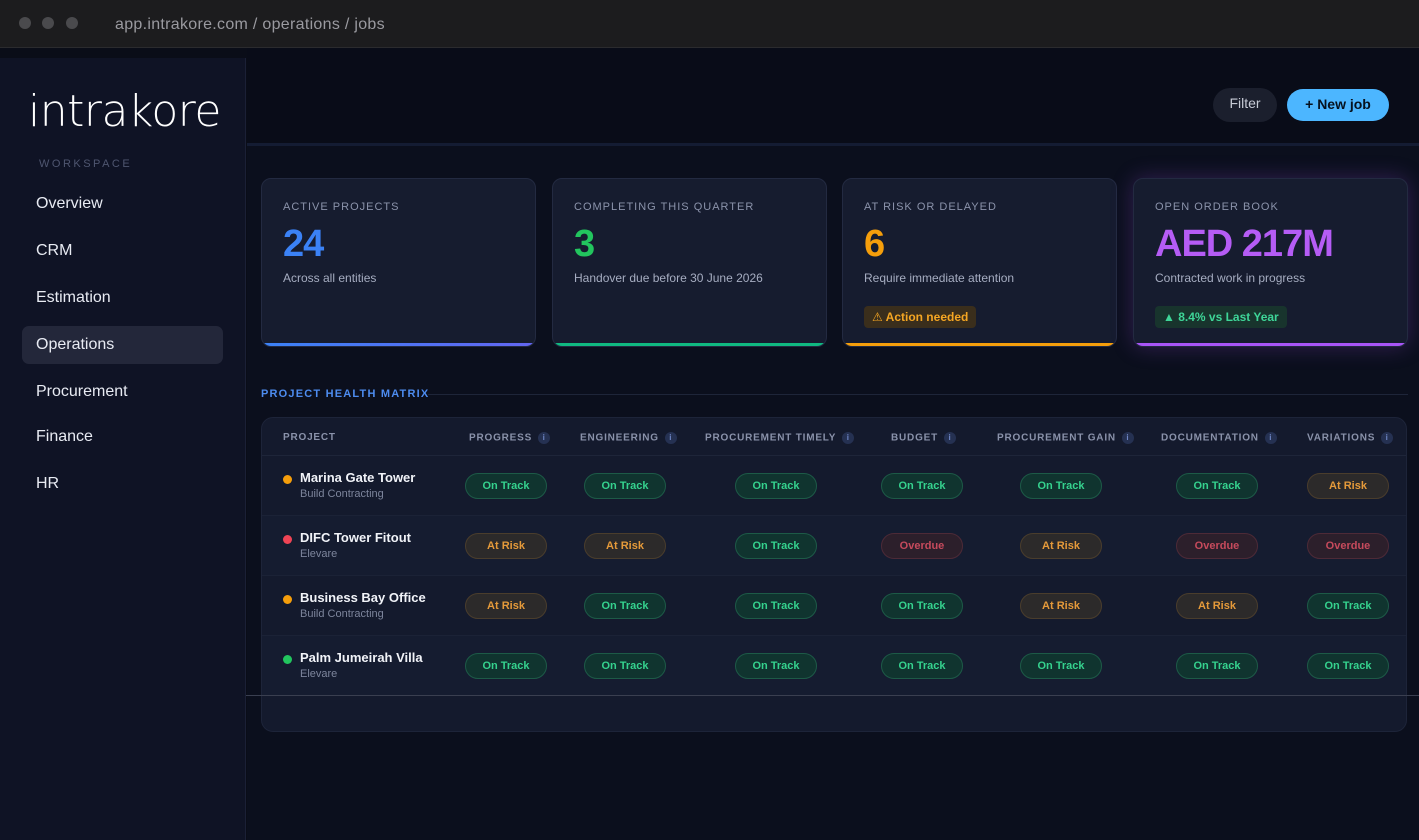 Image resolution: width=1419 pixels, height=840 pixels. I want to click on kpi-subtext: Require immediate attention, so click(939, 278).